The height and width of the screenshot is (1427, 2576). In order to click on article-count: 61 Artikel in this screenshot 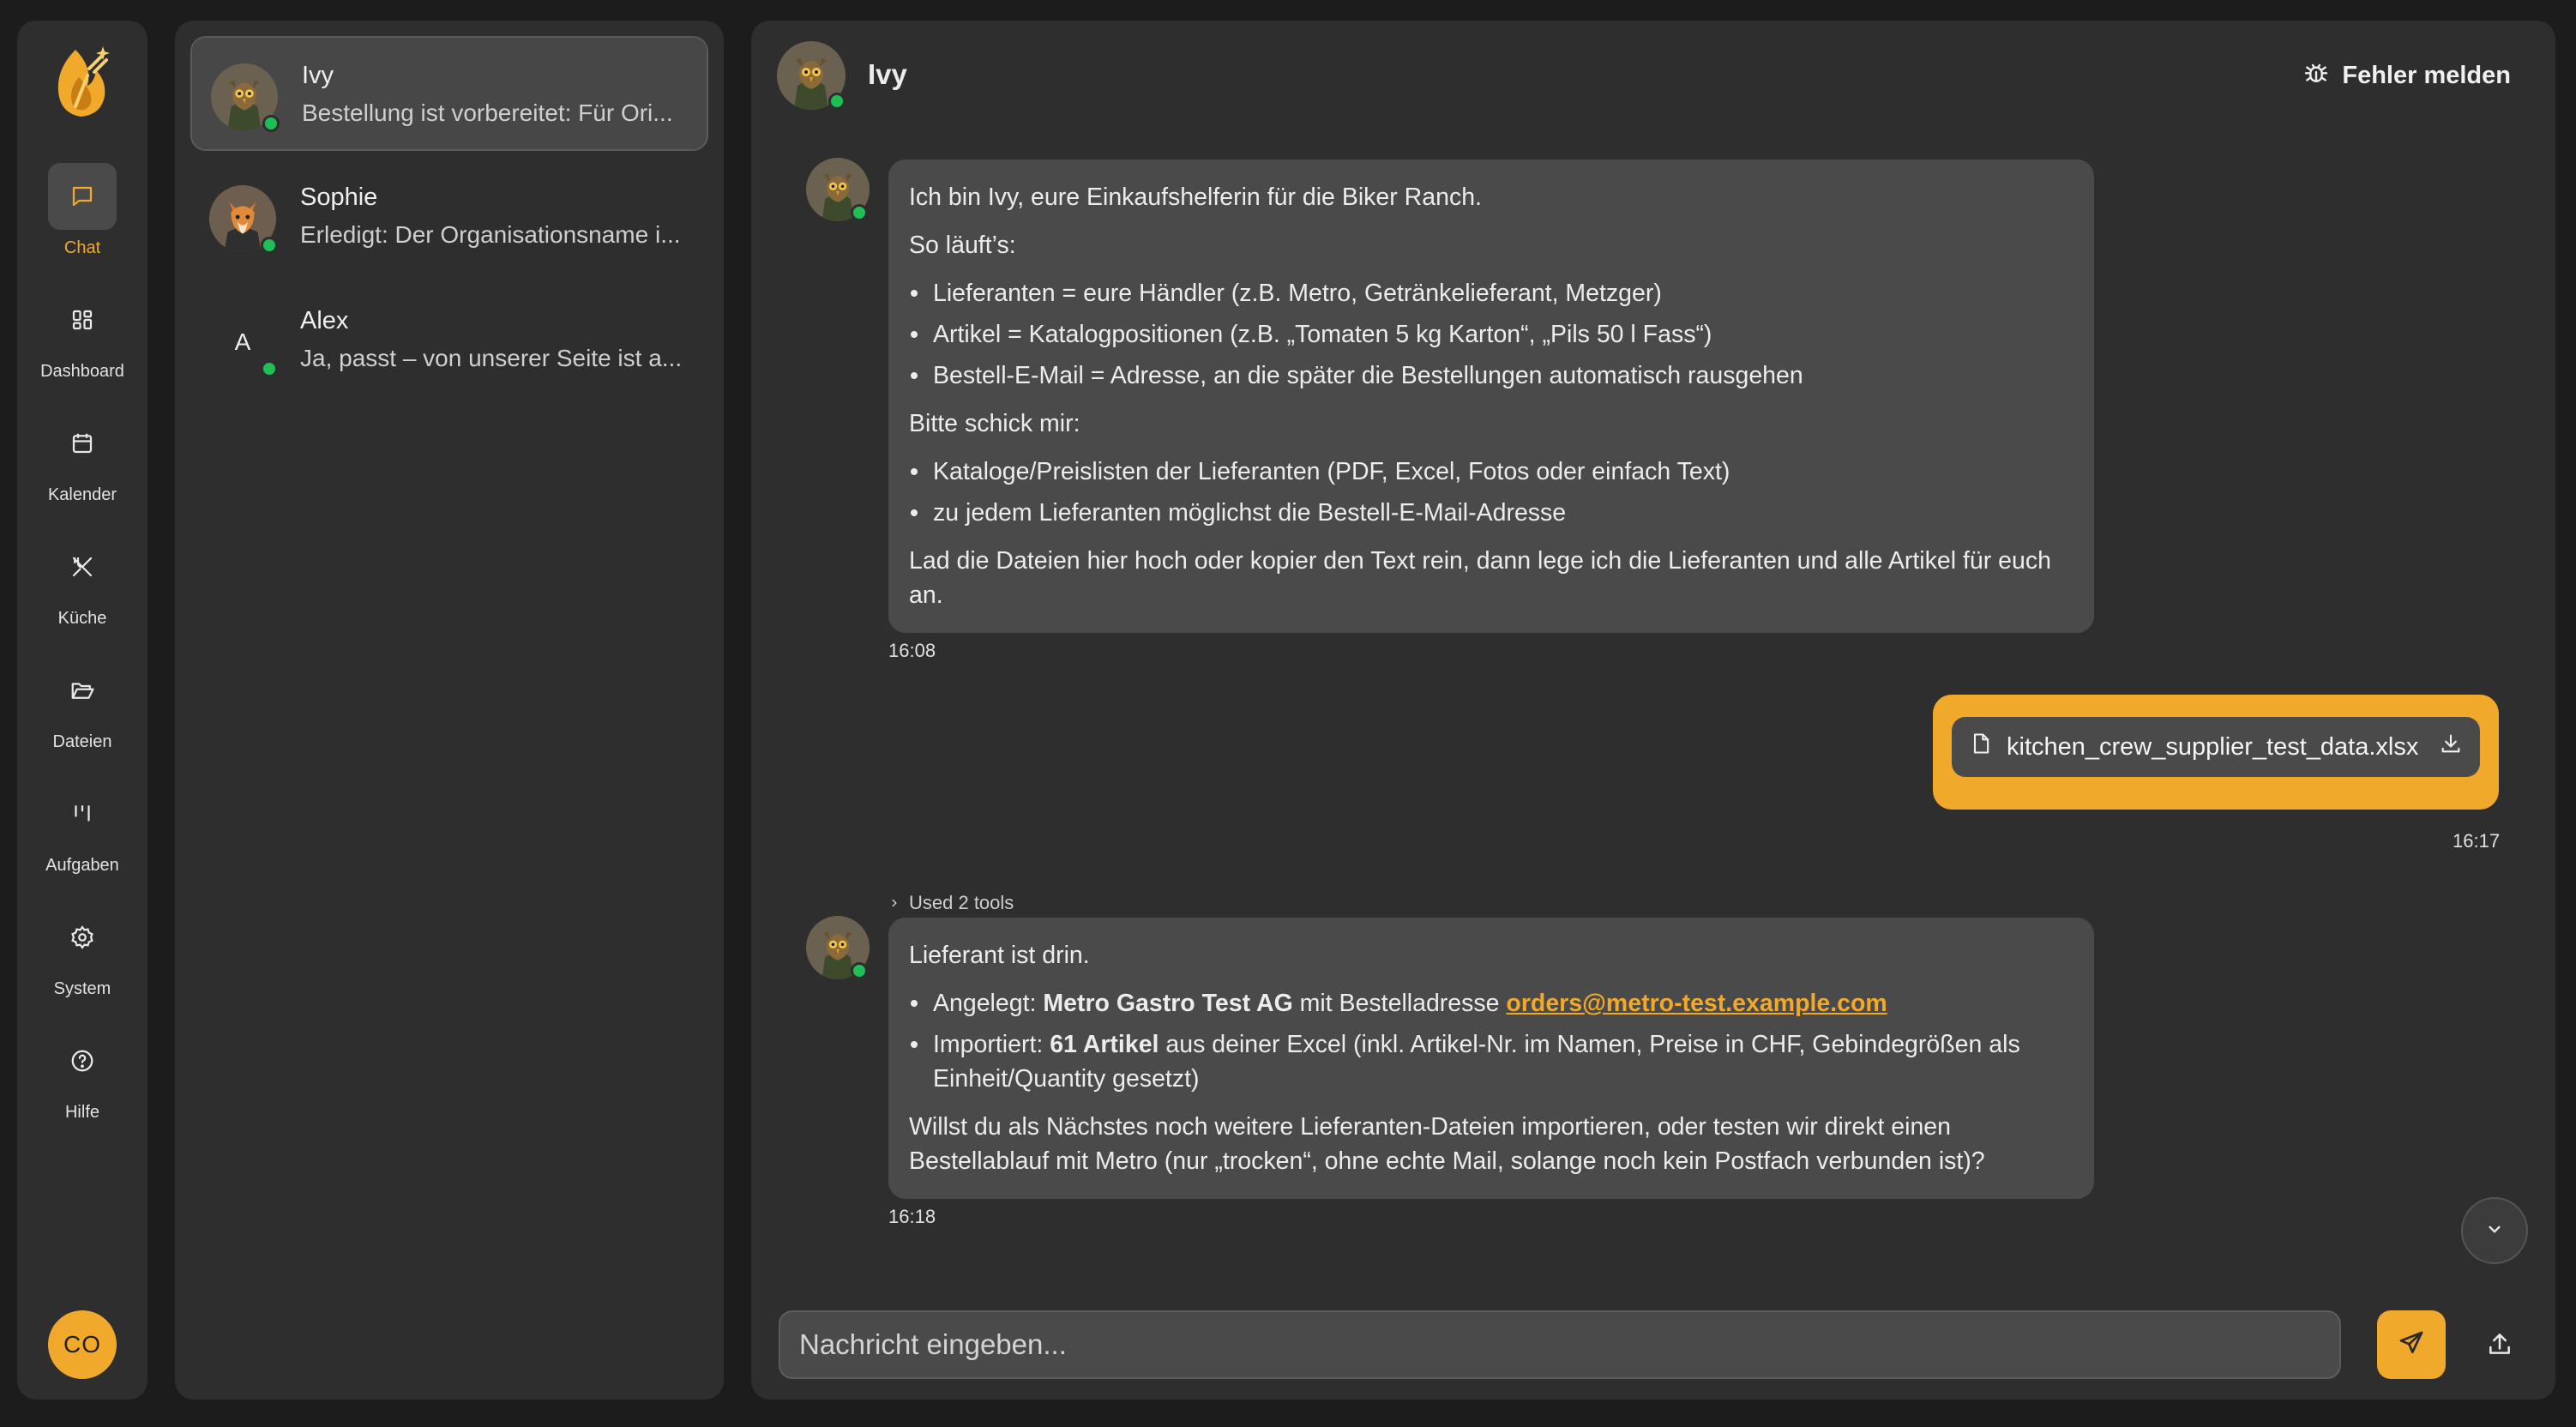, I will do `click(1104, 1045)`.